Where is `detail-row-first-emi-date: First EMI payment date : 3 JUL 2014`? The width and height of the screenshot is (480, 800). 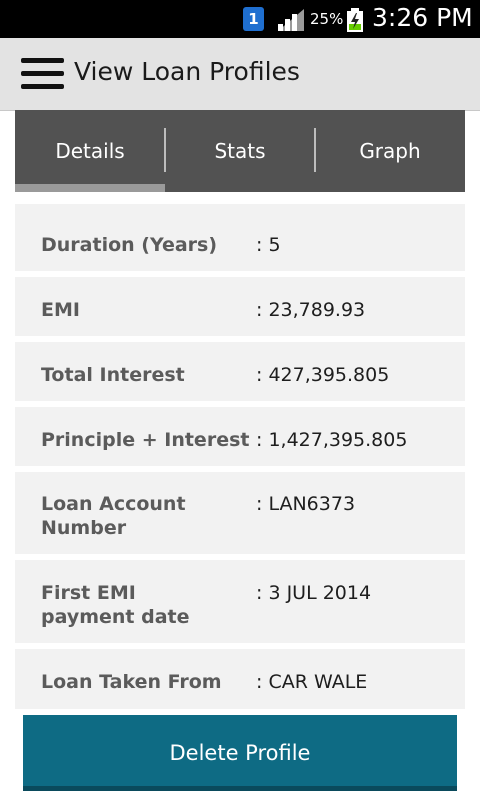 detail-row-first-emi-date: First EMI payment date : 3 JUL 2014 is located at coordinates (240, 601).